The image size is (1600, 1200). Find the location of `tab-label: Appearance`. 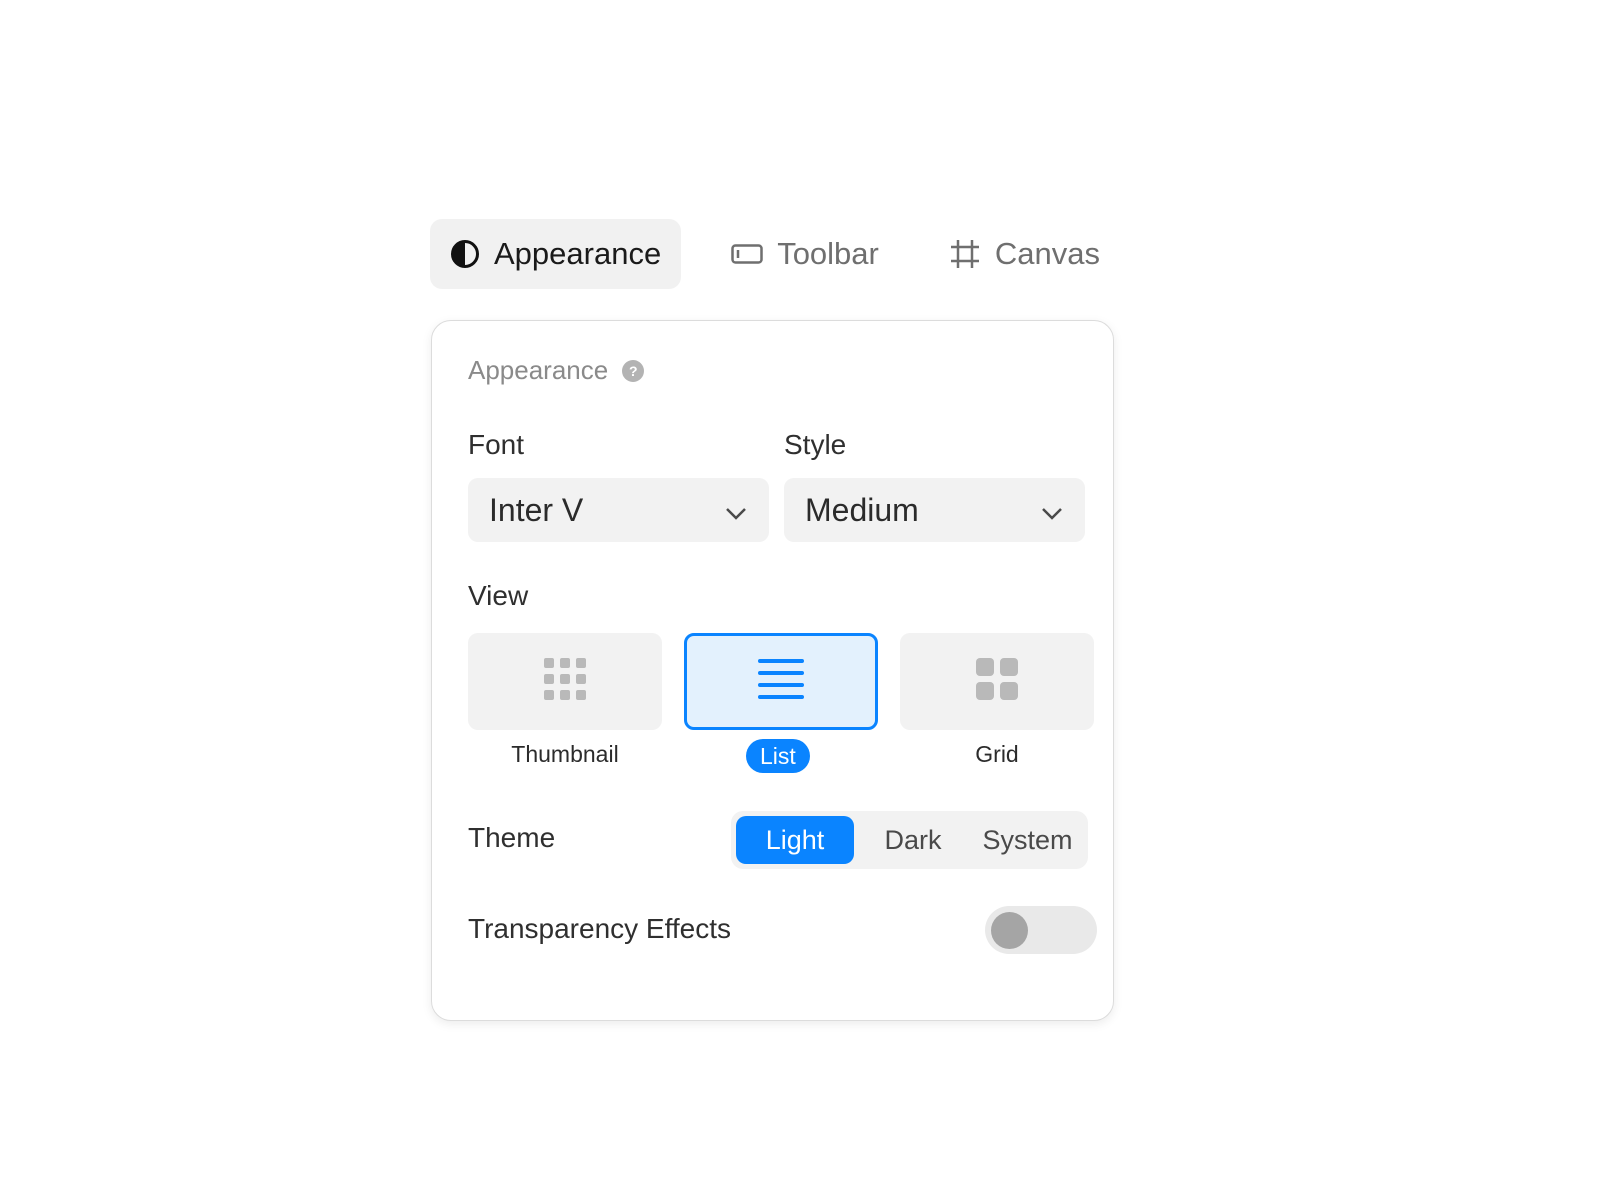

tab-label: Appearance is located at coordinates (578, 253).